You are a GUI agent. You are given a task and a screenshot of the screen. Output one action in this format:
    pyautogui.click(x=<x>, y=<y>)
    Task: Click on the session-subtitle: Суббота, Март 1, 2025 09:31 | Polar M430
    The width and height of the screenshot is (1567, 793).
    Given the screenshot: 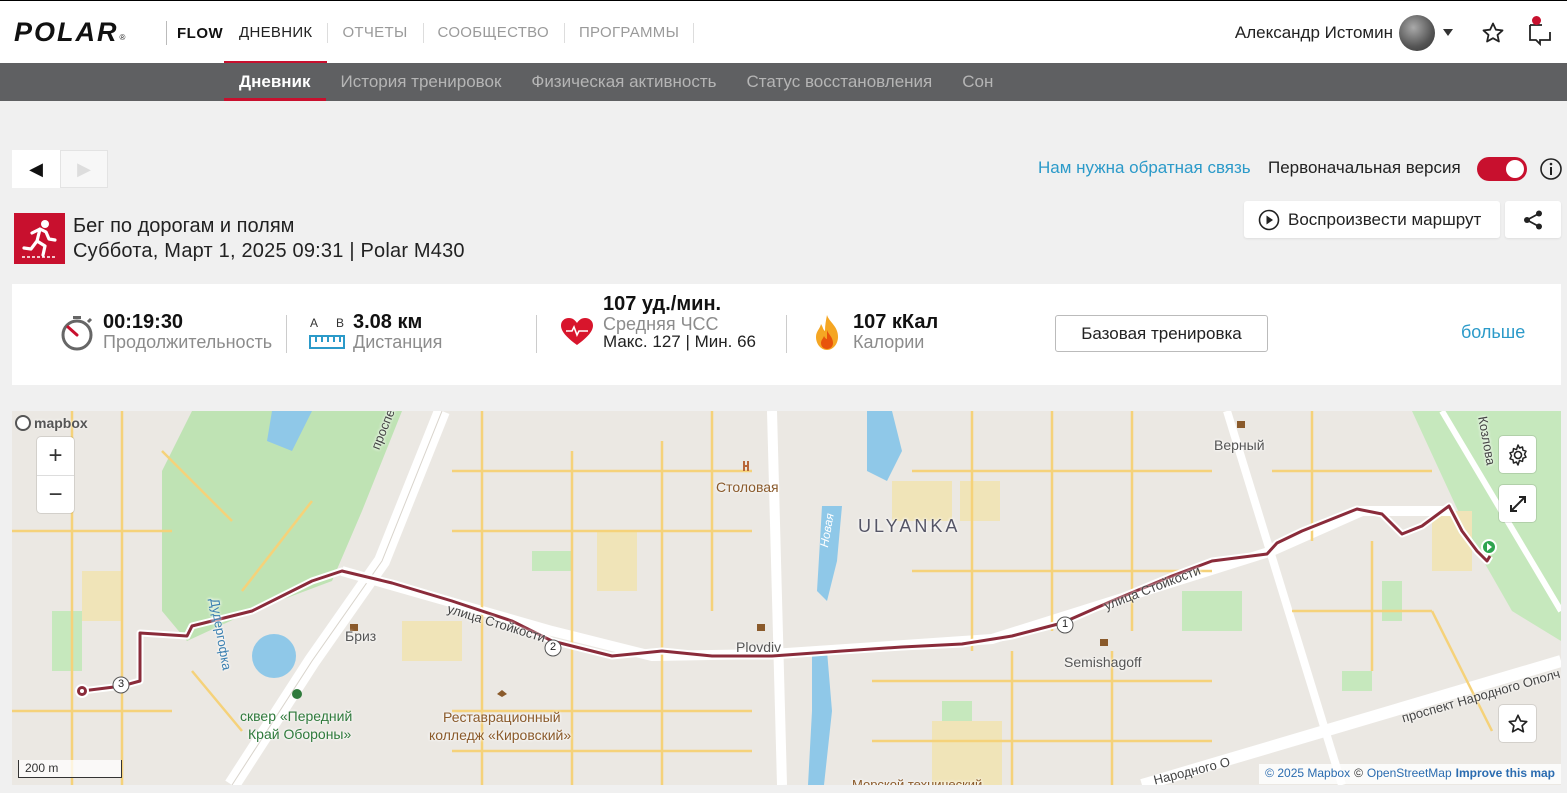 What is the action you would take?
    pyautogui.click(x=269, y=251)
    